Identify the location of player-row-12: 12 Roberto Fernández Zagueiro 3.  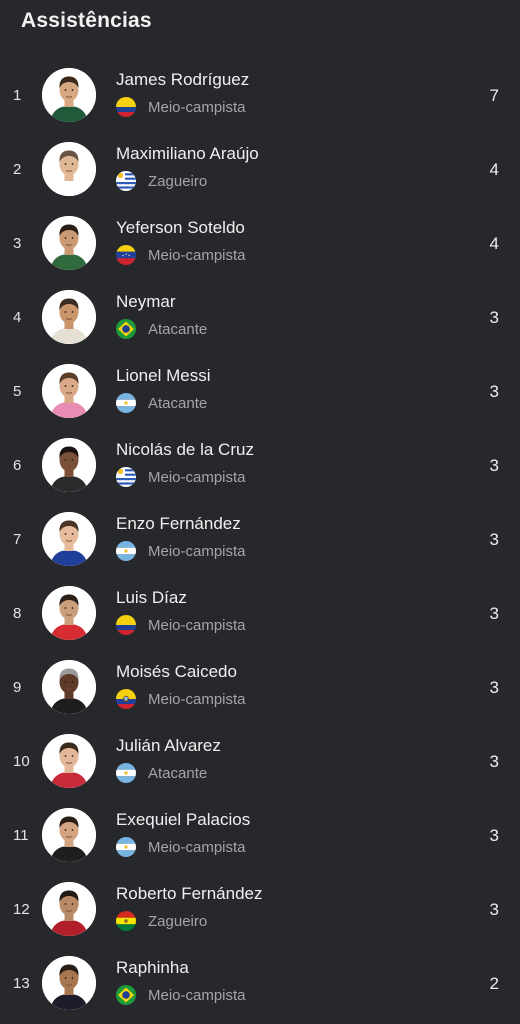
(260, 910).